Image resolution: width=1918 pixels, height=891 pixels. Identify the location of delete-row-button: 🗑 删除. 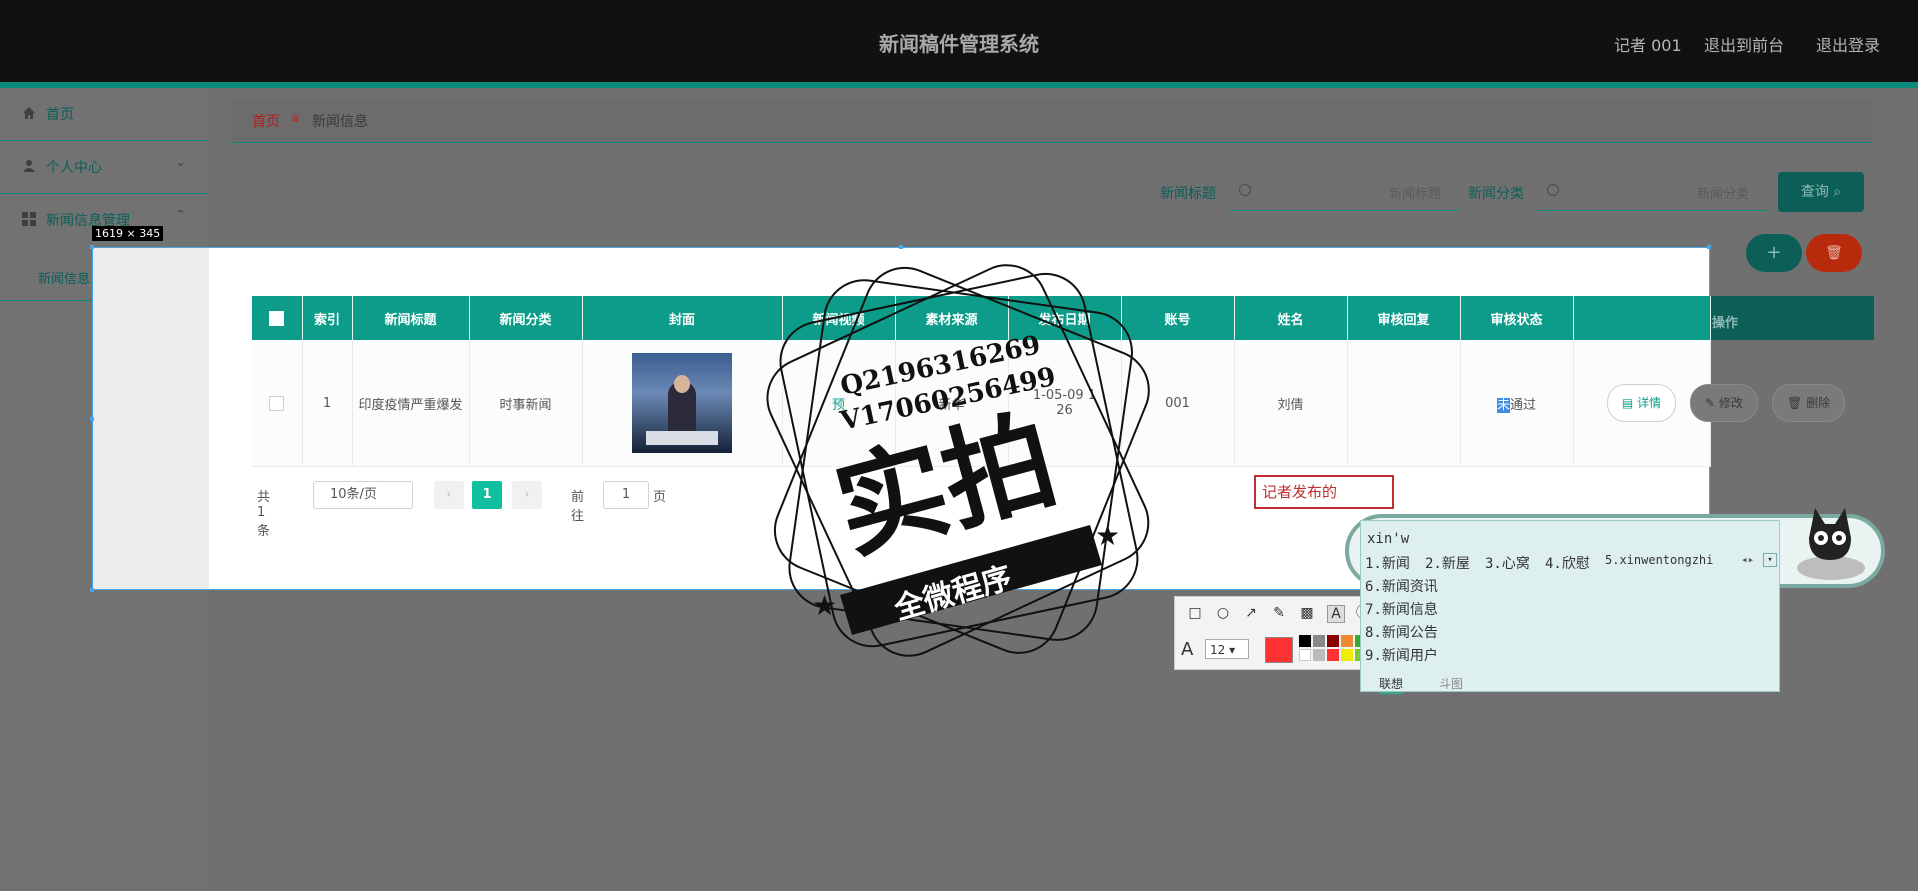
(1809, 403).